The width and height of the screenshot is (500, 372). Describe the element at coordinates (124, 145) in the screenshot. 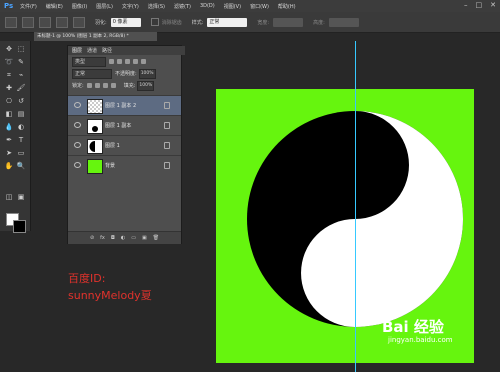

I see `layer-row-1: 图层 1` at that location.